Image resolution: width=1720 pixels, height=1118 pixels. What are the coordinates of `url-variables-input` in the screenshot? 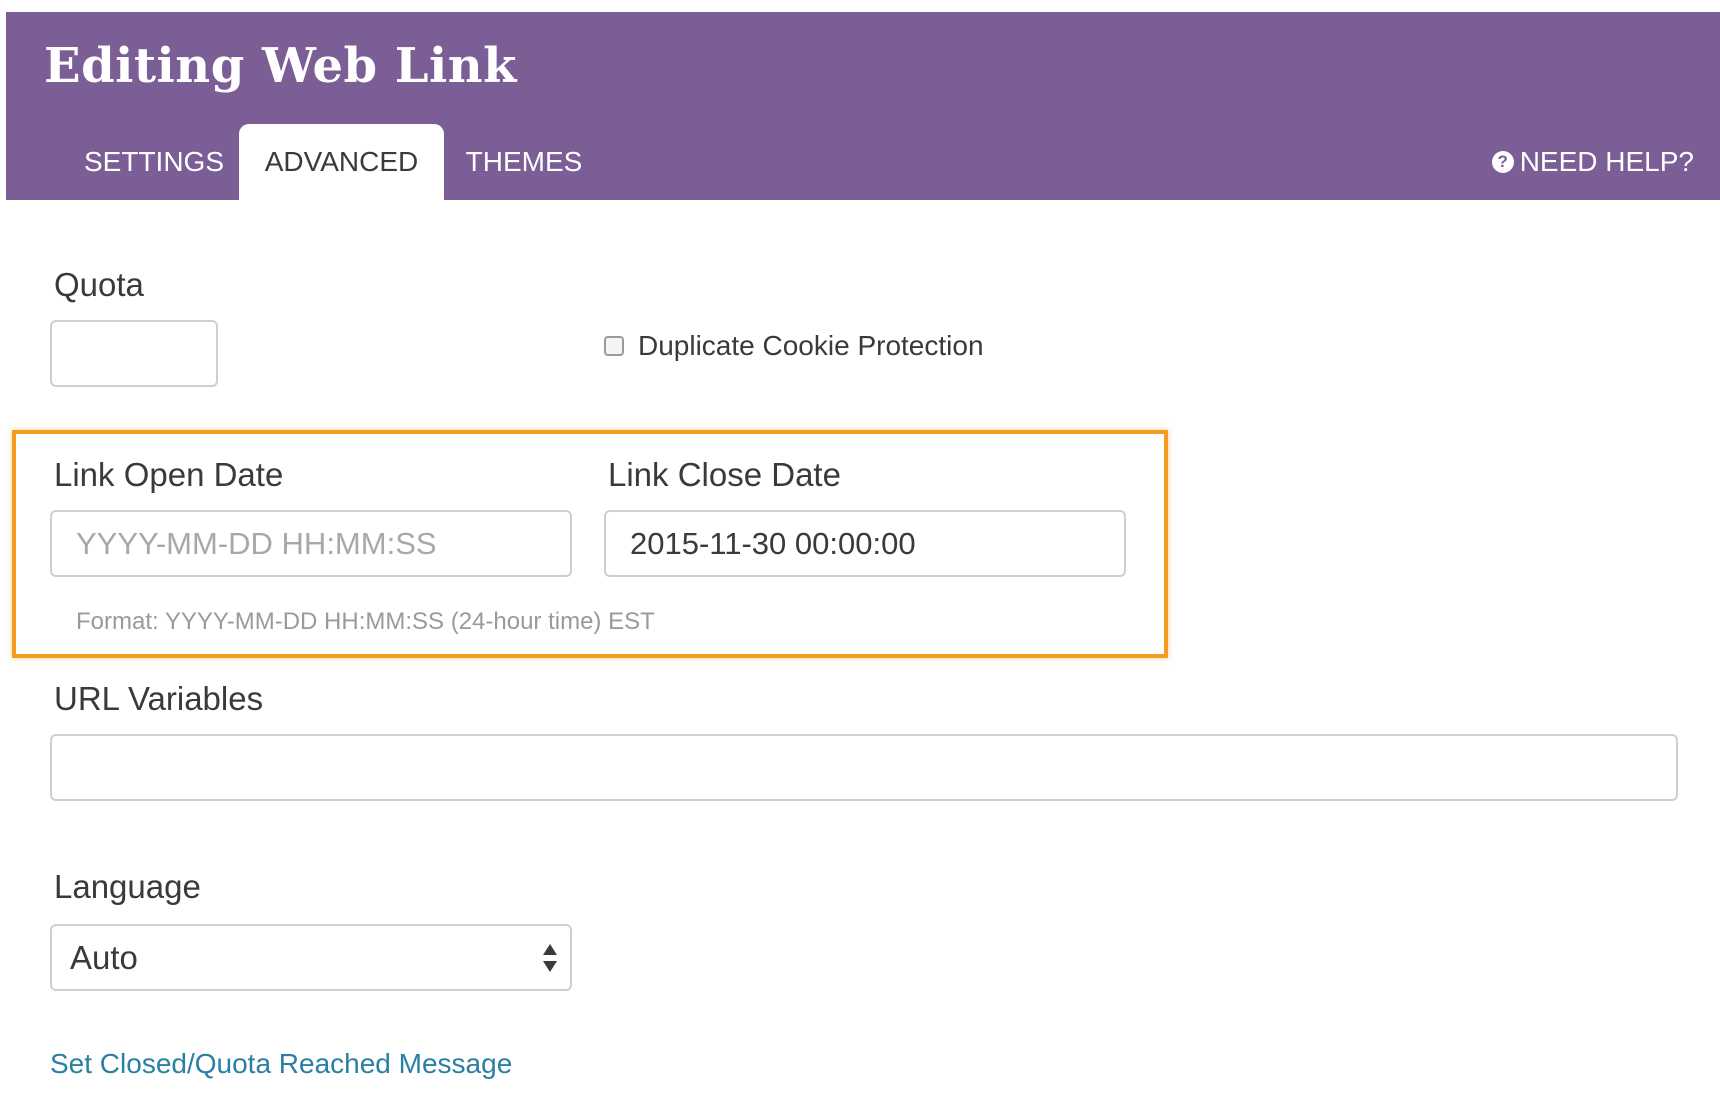 It's located at (864, 767).